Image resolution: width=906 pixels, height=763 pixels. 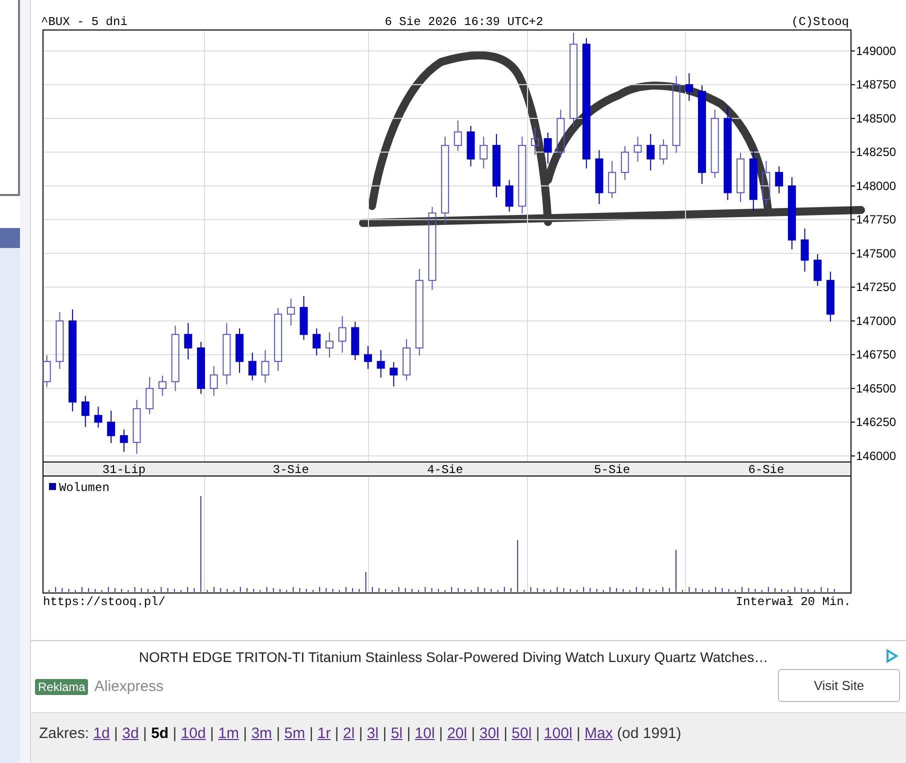 I want to click on y-axis-label: 146500, so click(x=876, y=388).